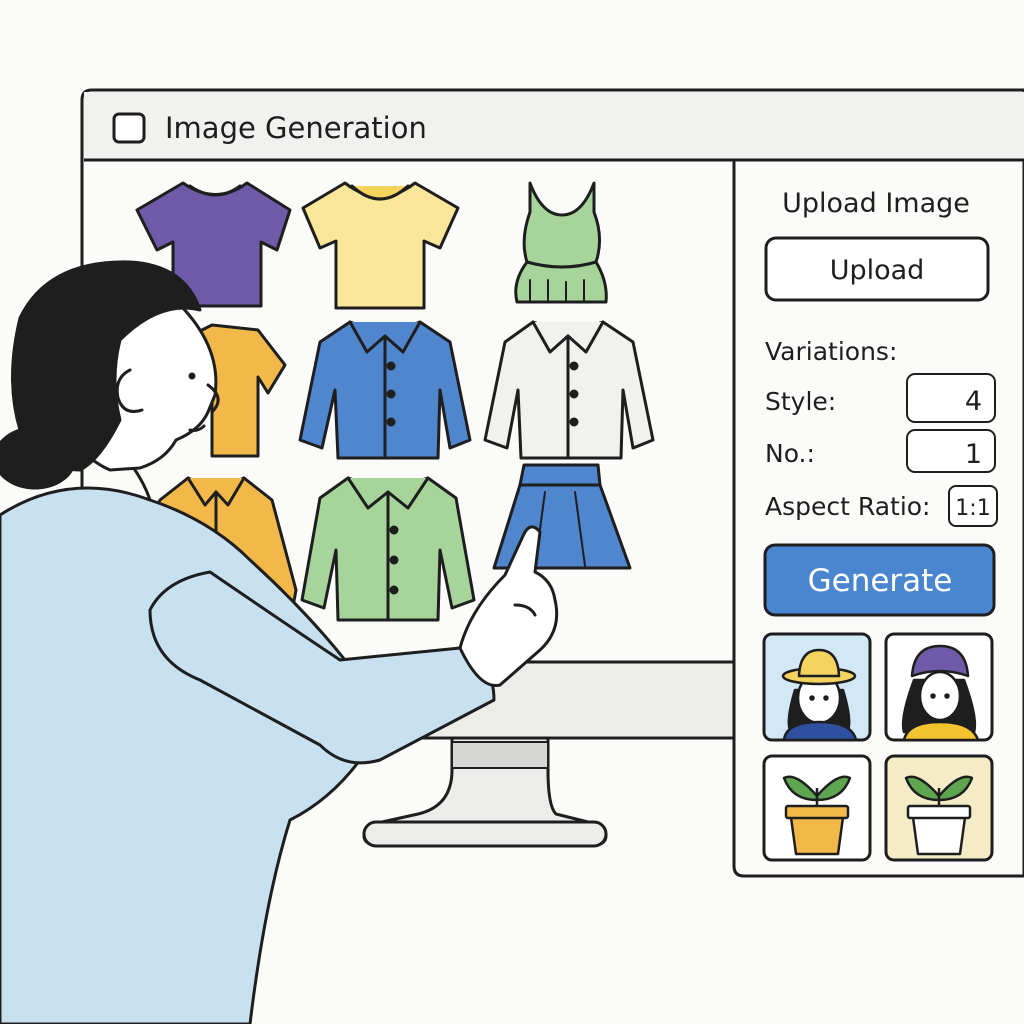 The height and width of the screenshot is (1024, 1024). I want to click on aspect-ratio-field: 1:1, so click(973, 506).